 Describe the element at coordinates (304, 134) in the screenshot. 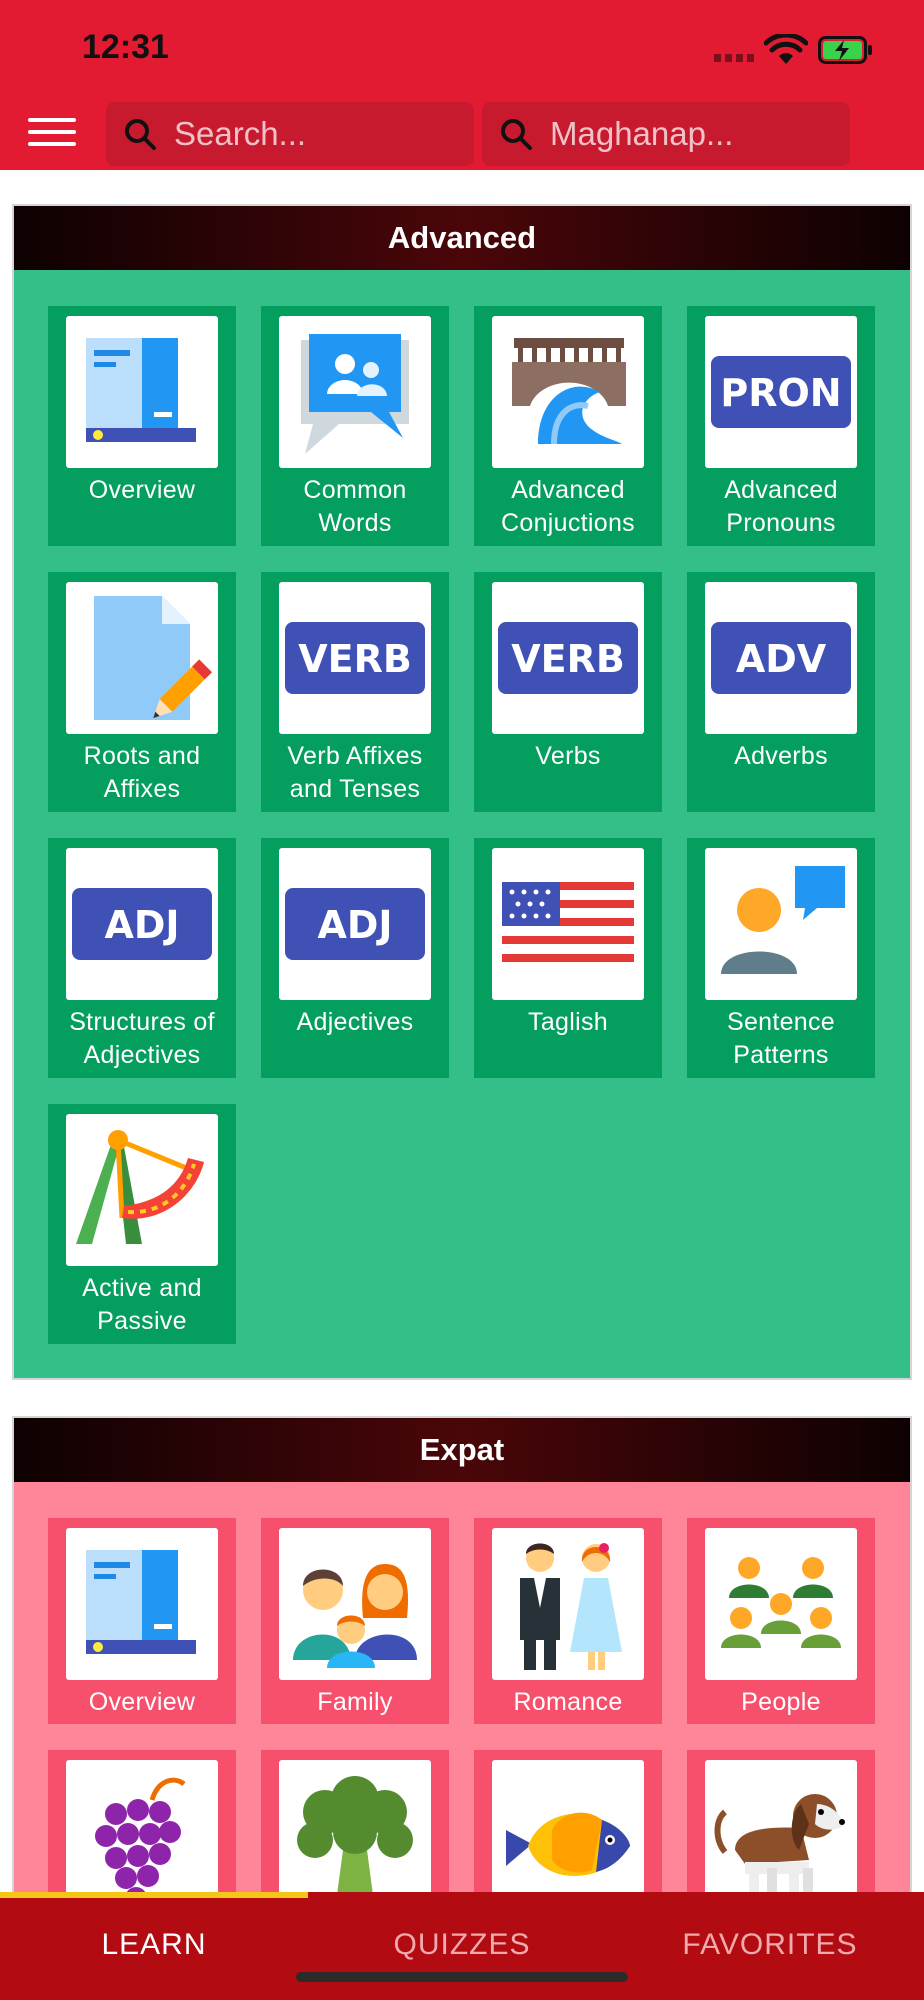

I see `search-input` at that location.